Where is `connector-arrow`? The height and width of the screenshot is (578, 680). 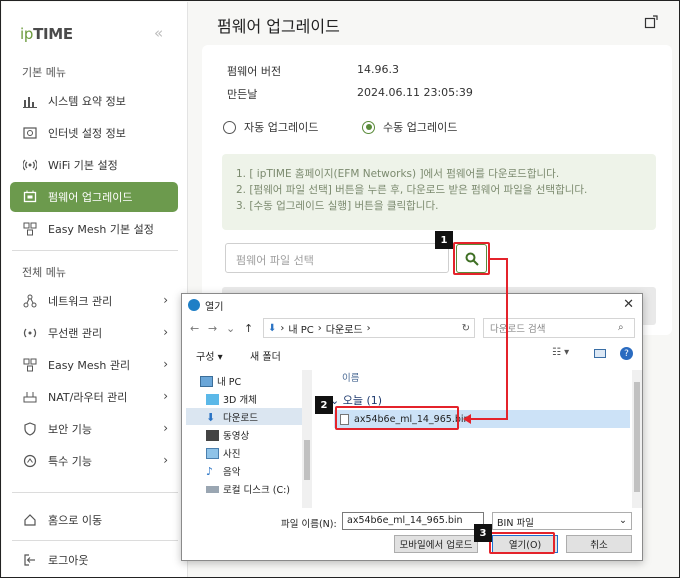 connector-arrow is located at coordinates (485, 341).